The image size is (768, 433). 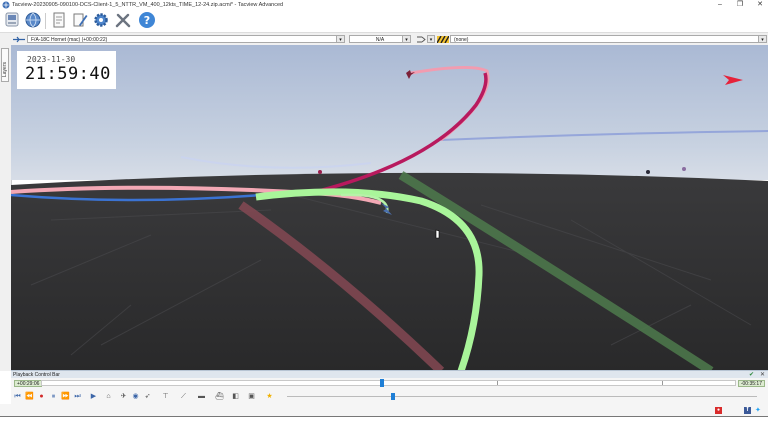 I want to click on timeline-track, so click(x=388, y=383).